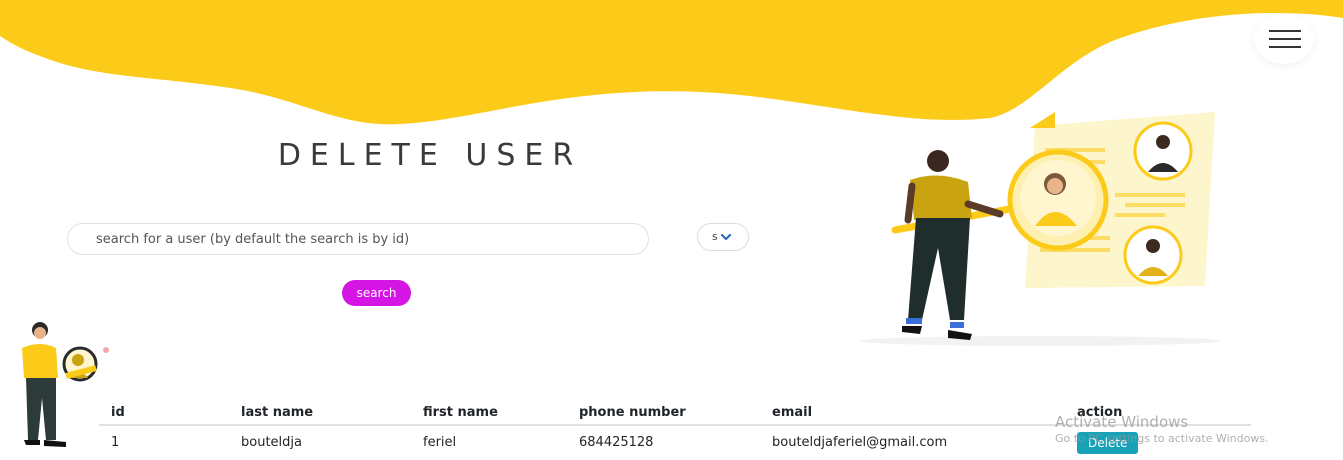 The image size is (1343, 460). I want to click on column-header-phone-number: phone number, so click(663, 414).